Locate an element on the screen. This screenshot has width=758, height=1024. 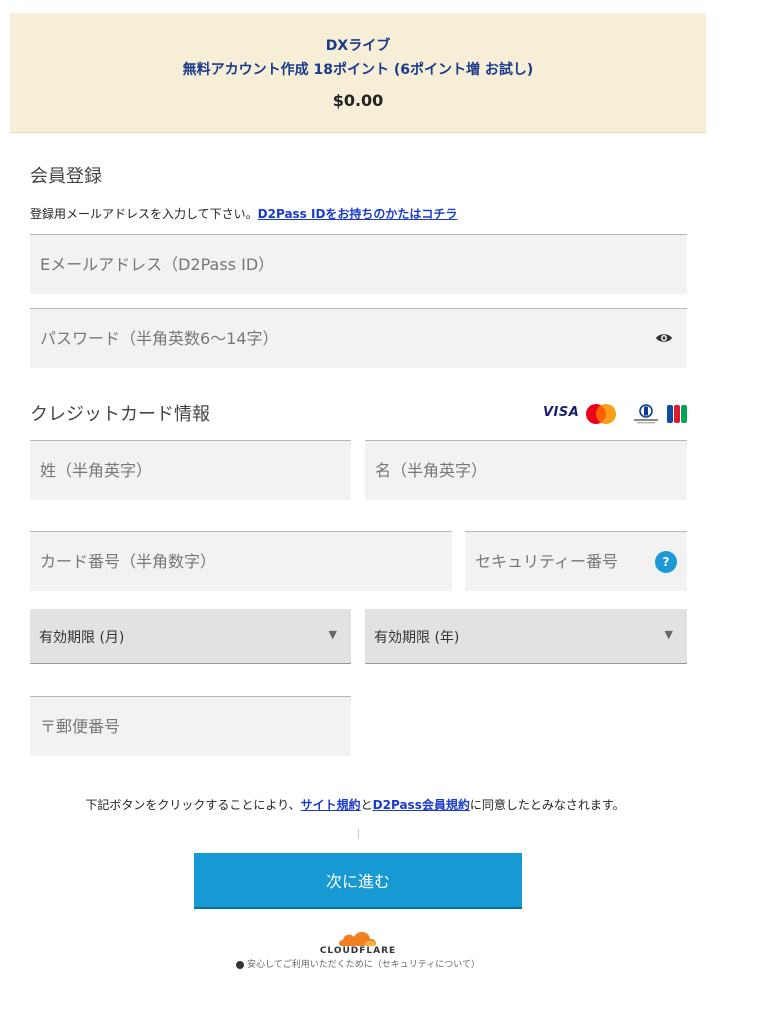
jcb-icon is located at coordinates (677, 414).